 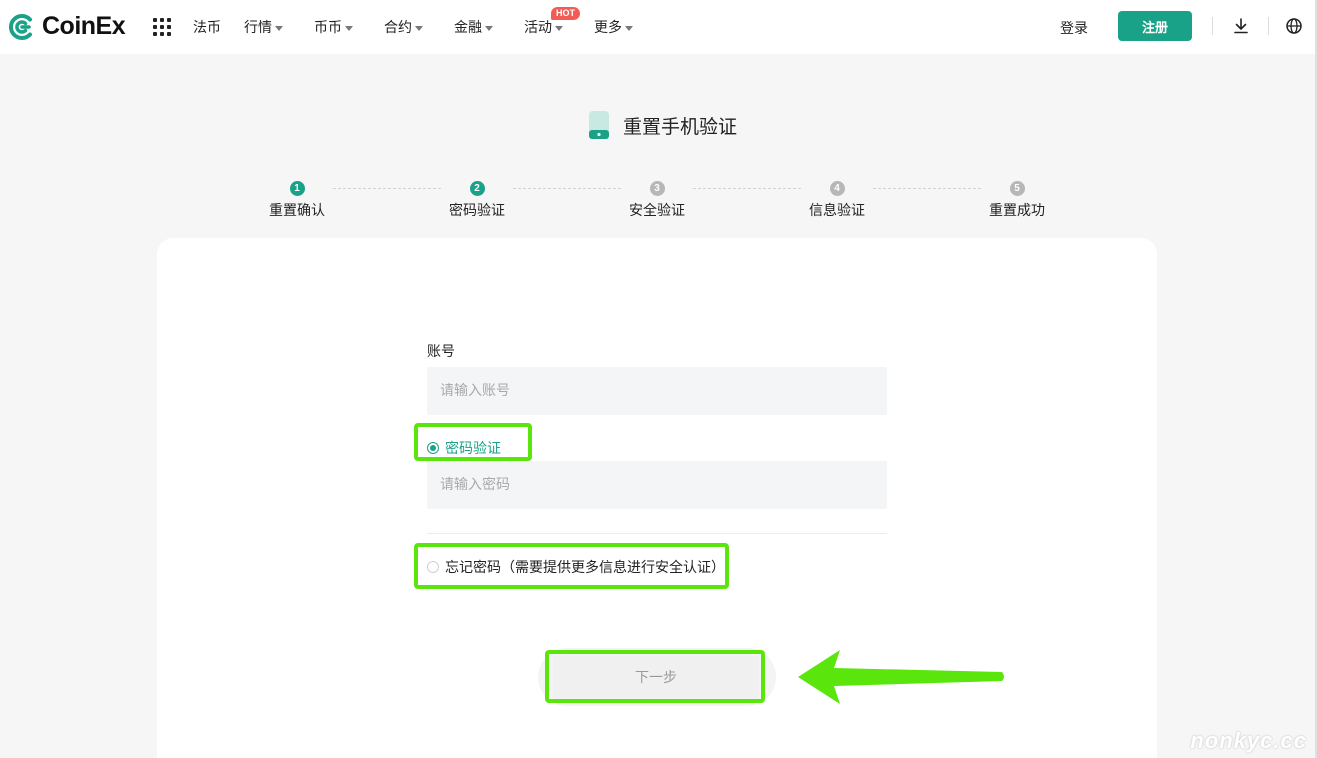 What do you see at coordinates (22, 27) in the screenshot?
I see `coinex-logo-icon` at bounding box center [22, 27].